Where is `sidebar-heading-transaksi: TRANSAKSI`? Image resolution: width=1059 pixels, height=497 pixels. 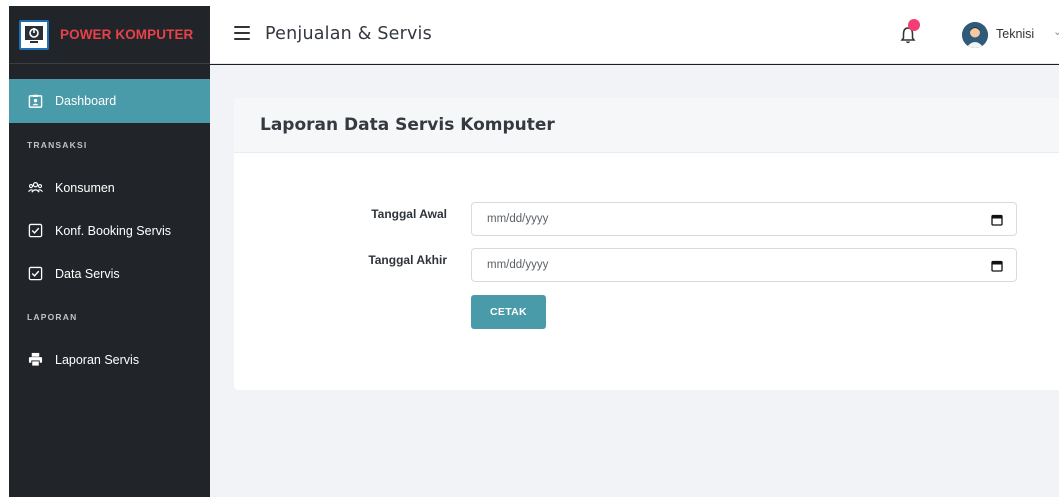 sidebar-heading-transaksi: TRANSAKSI is located at coordinates (57, 144).